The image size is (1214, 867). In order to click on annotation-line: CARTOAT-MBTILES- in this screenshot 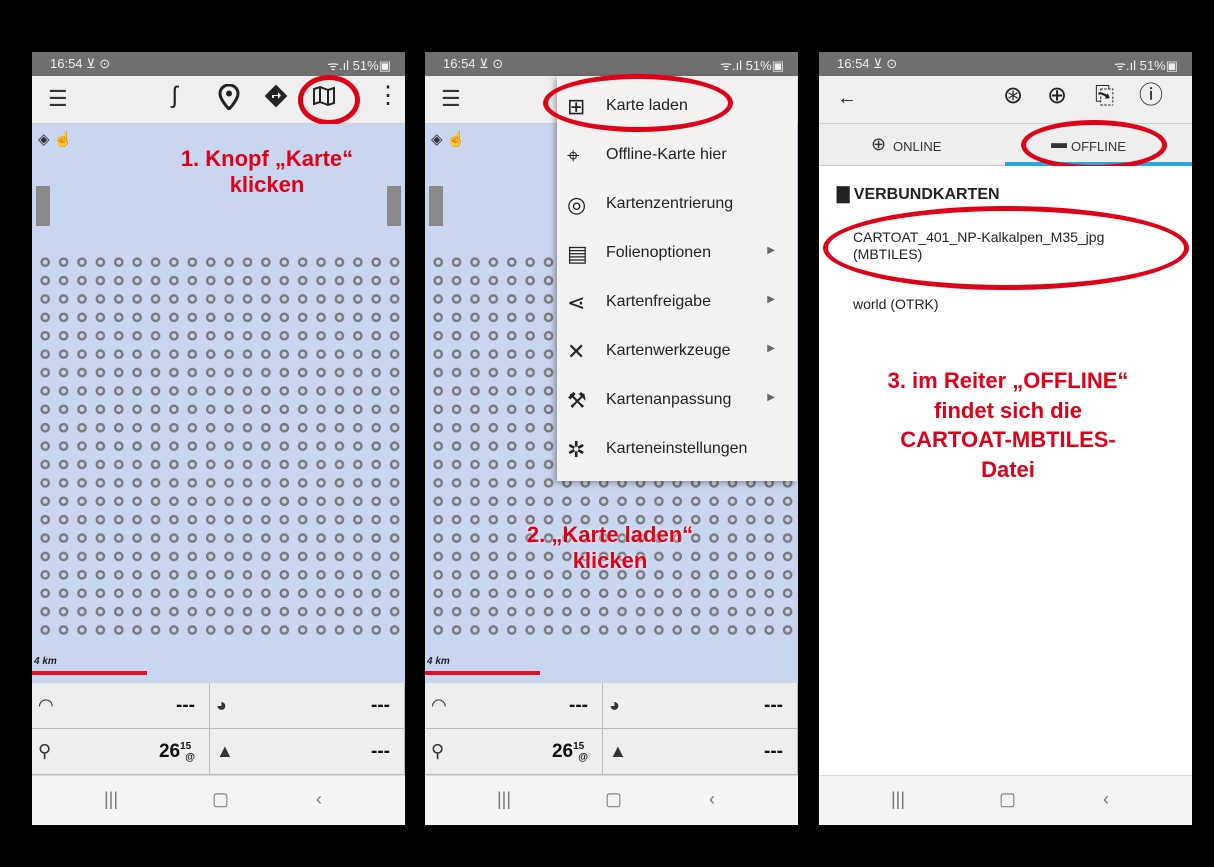, I will do `click(1008, 440)`.